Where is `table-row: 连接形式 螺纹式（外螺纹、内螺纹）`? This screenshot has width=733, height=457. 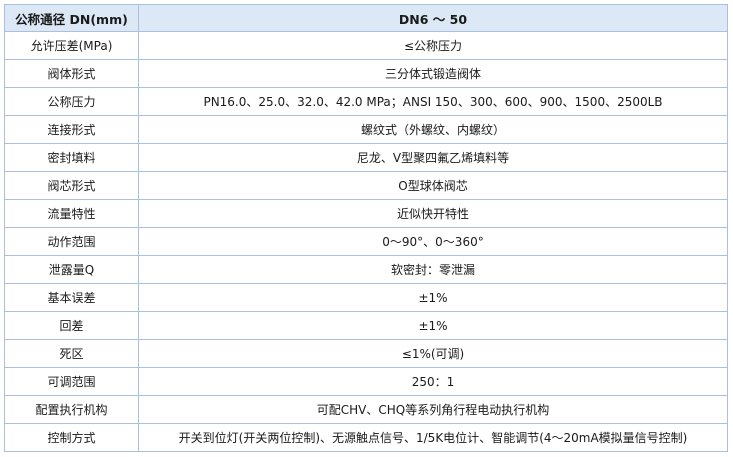
table-row: 连接形式 螺纹式（外螺纹、内螺纹） is located at coordinates (366, 129).